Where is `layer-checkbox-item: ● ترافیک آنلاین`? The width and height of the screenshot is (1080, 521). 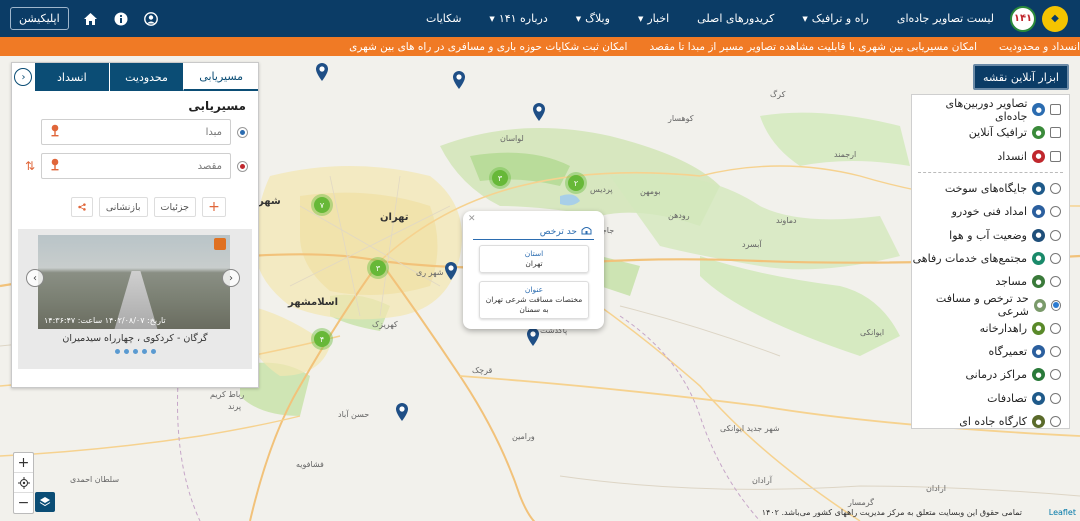 layer-checkbox-item: ● ترافیک آنلاین is located at coordinates (990, 132).